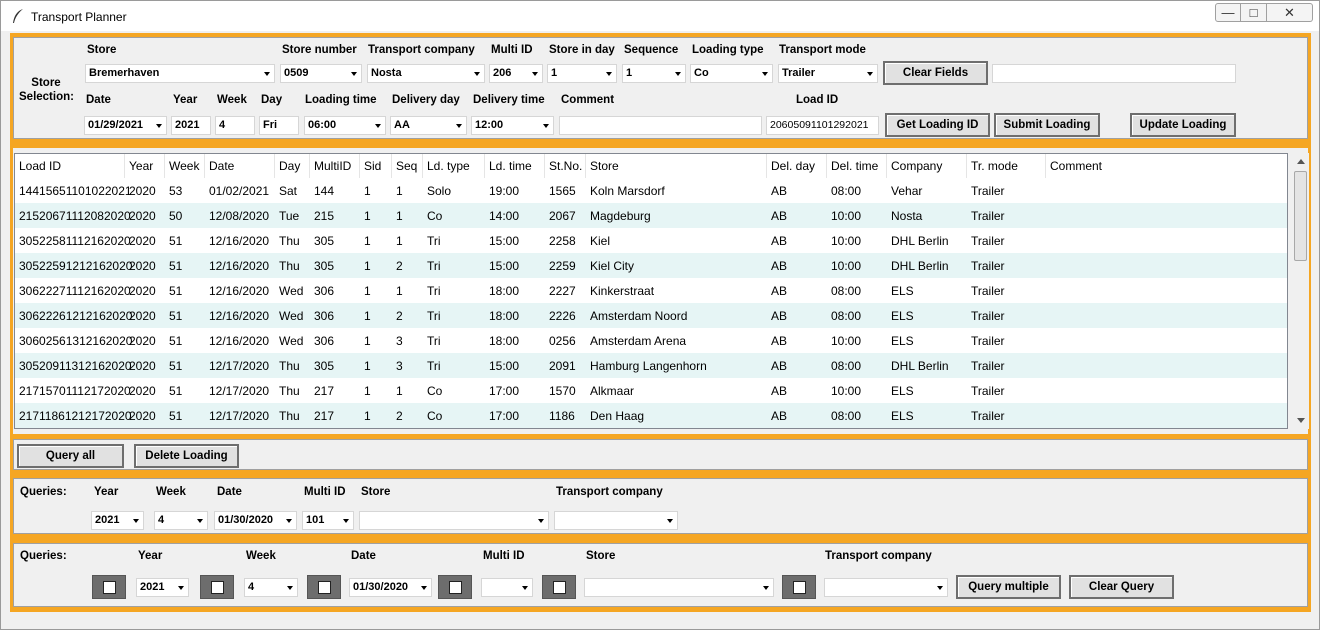 This screenshot has width=1320, height=630. What do you see at coordinates (70, 166) in the screenshot?
I see `column-header: Load ID` at bounding box center [70, 166].